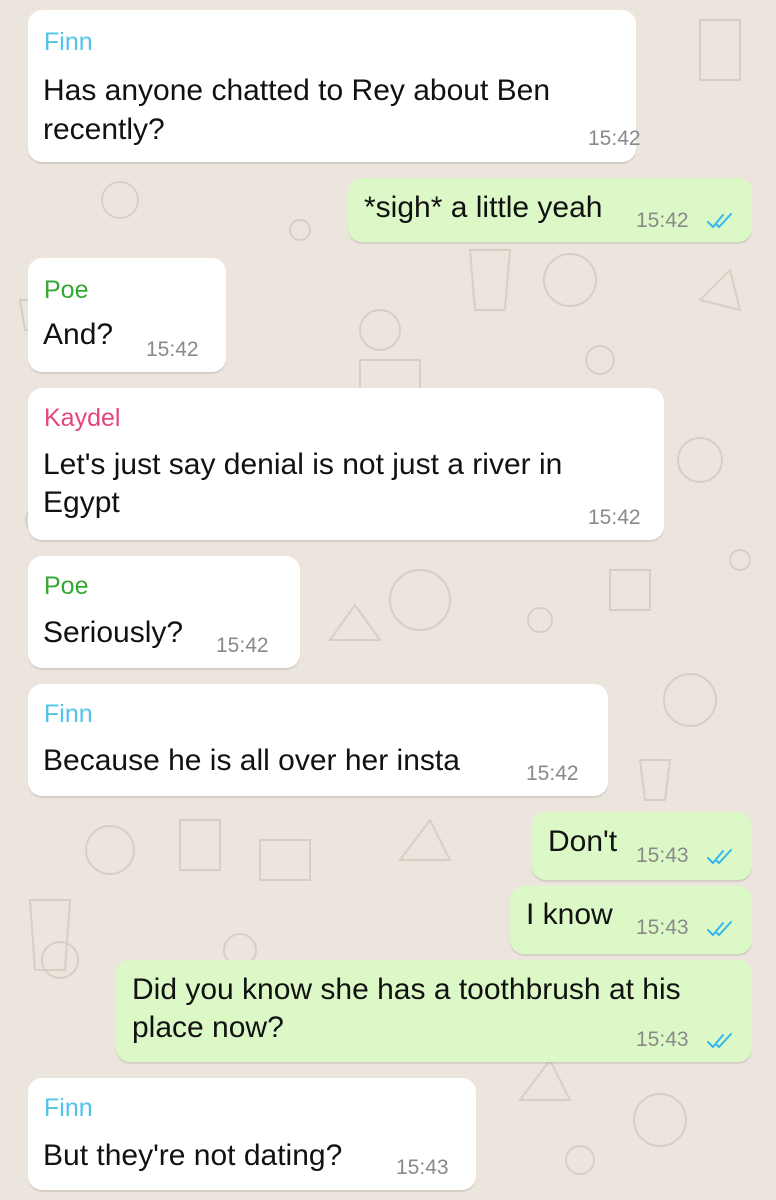 The height and width of the screenshot is (1200, 776). What do you see at coordinates (113, 632) in the screenshot?
I see `message-text: Seriously?` at bounding box center [113, 632].